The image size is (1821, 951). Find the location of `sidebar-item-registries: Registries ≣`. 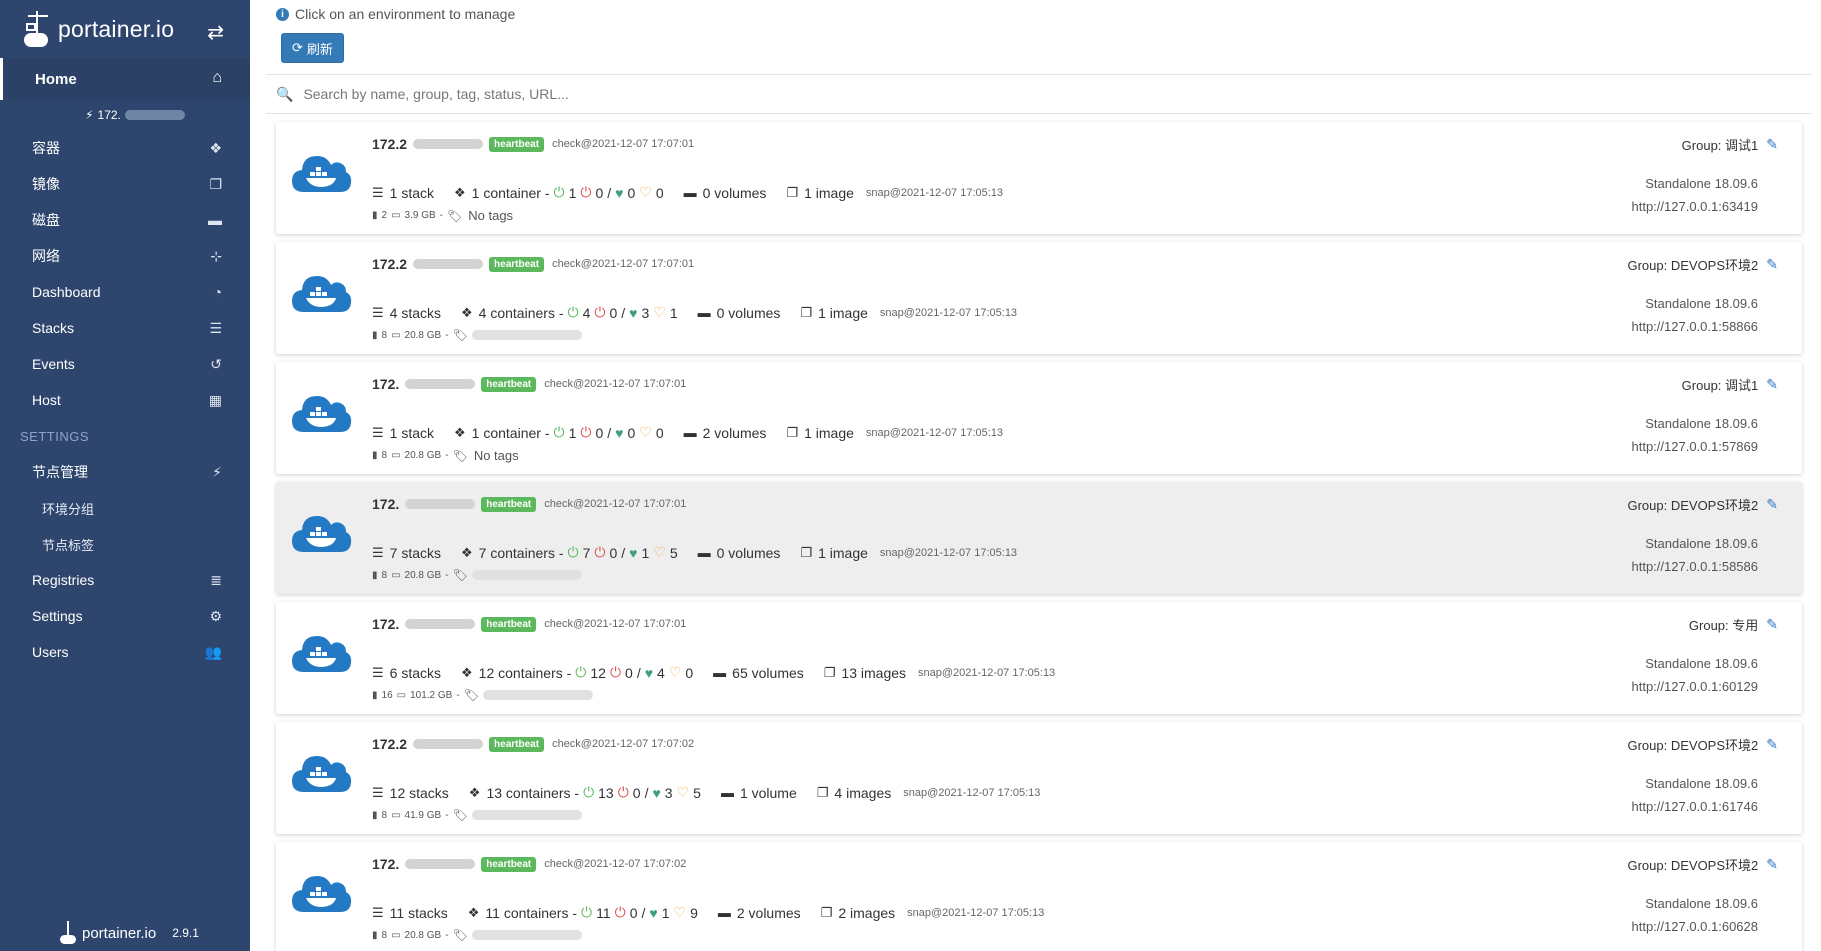

sidebar-item-registries: Registries ≣ is located at coordinates (125, 580).